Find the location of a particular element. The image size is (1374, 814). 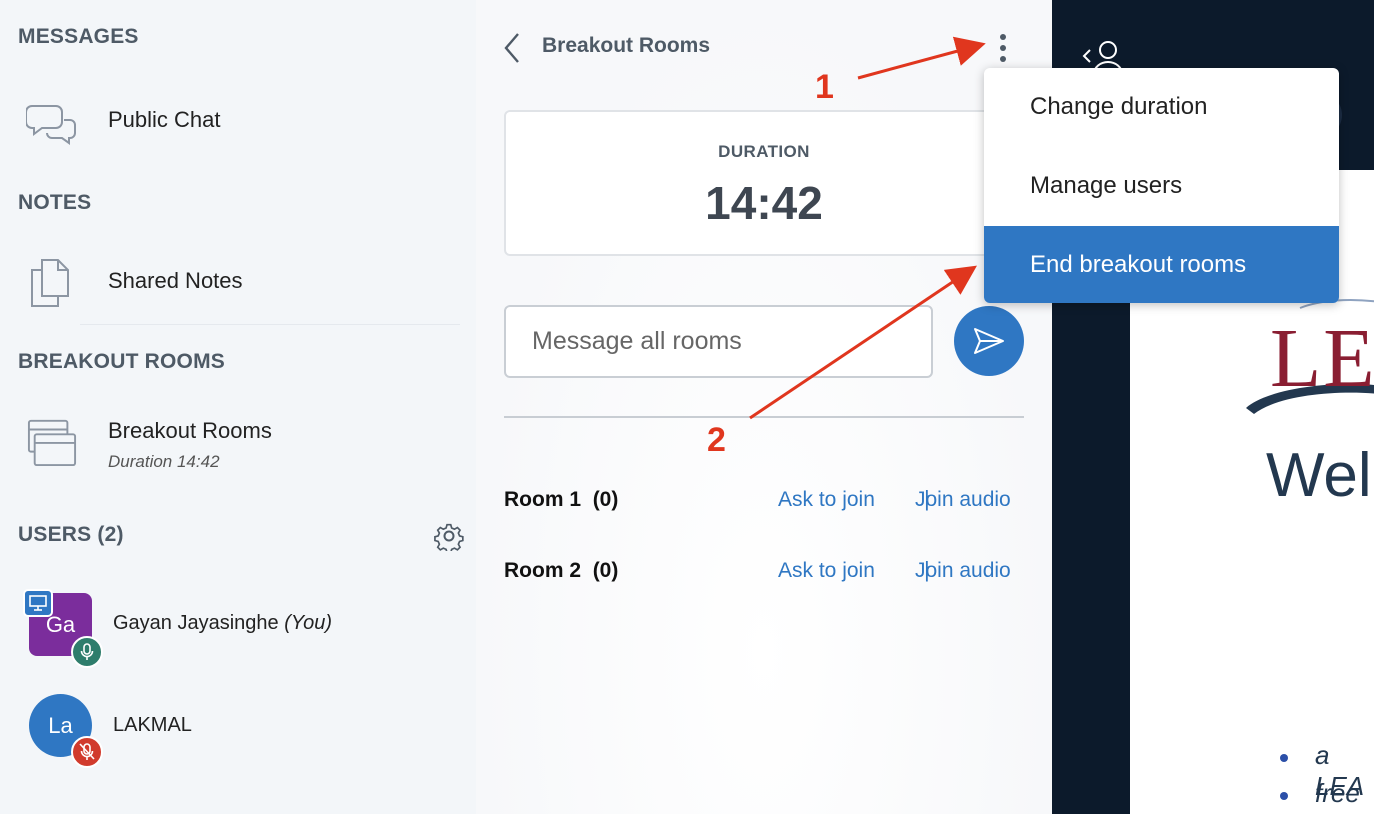

menu-item-manage-users: Manage users is located at coordinates (1161, 186).